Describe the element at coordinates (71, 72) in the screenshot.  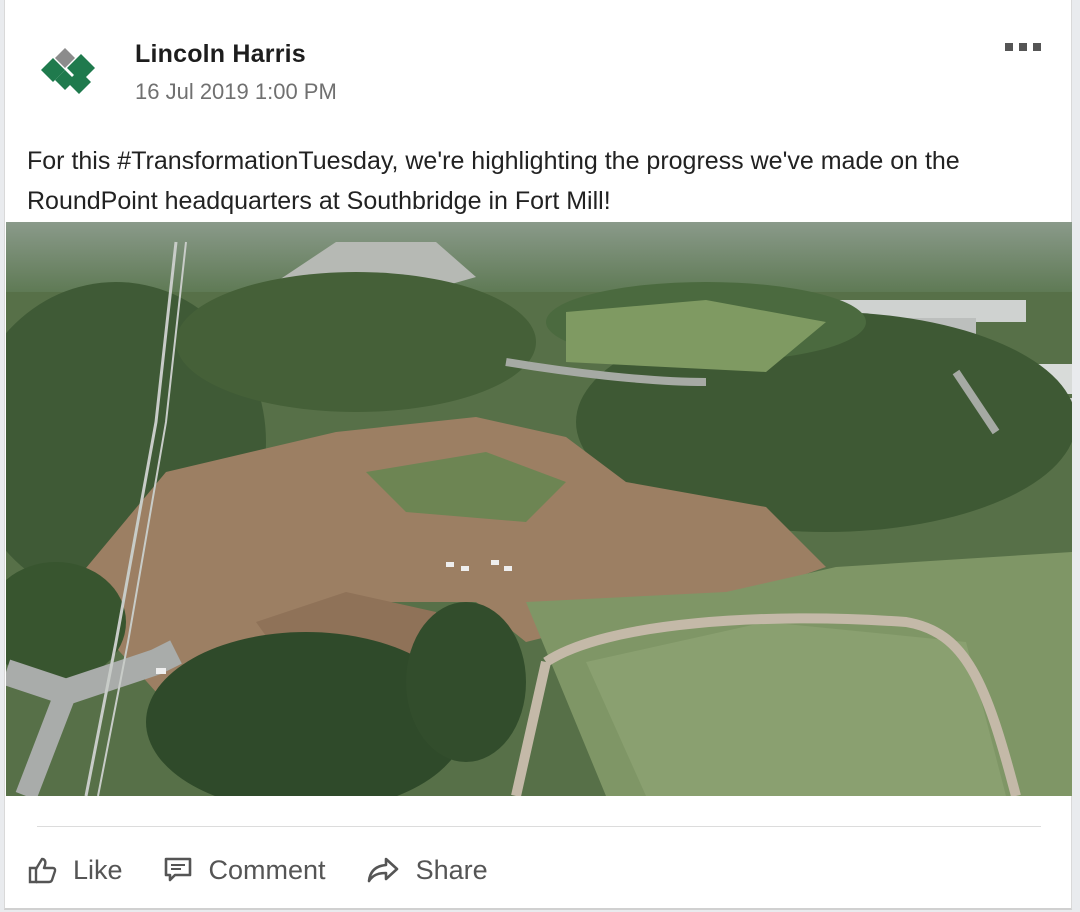
I see `green-diamond-logo-icon` at that location.